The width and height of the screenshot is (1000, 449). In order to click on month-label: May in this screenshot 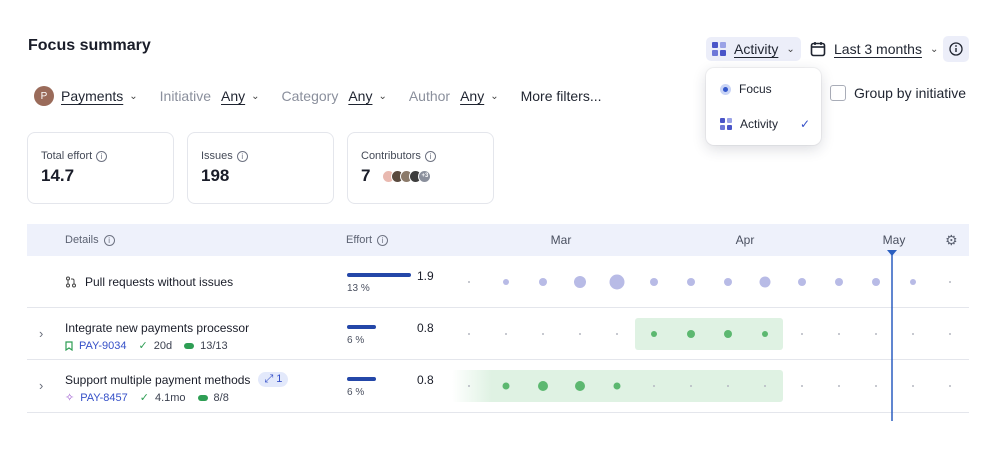, I will do `click(894, 240)`.